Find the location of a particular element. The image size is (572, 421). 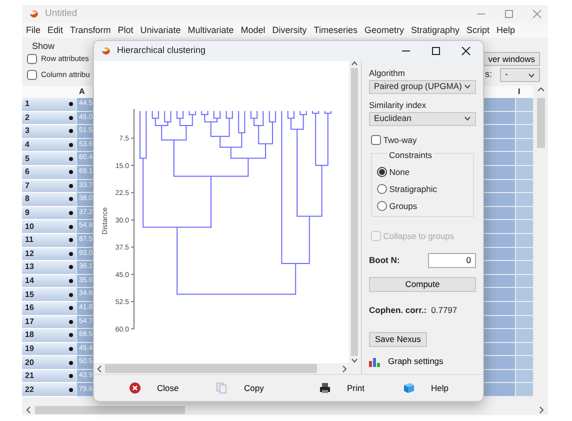

menu-item: Diversity is located at coordinates (289, 31).